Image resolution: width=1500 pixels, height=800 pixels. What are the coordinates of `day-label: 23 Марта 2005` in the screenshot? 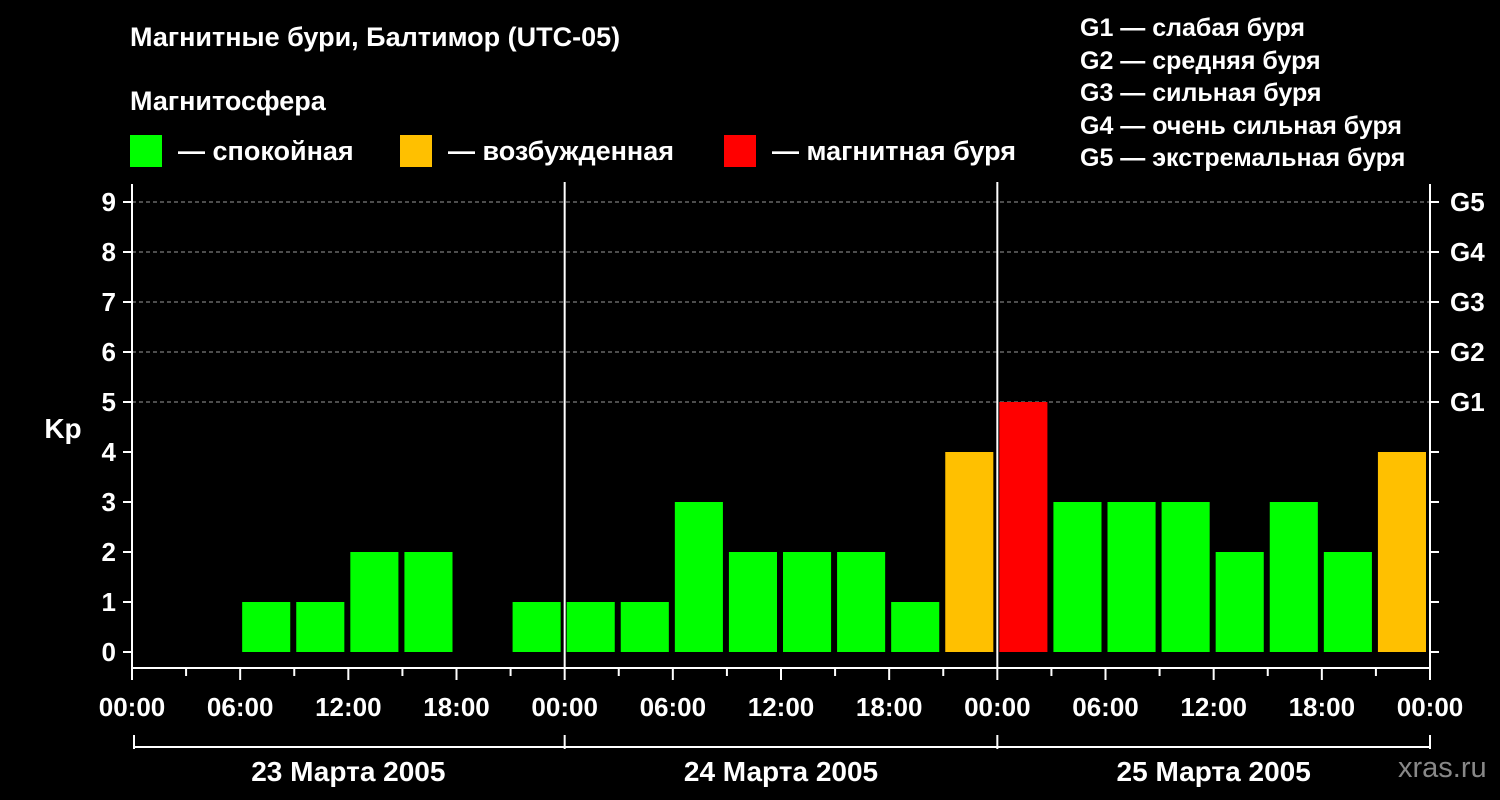 It's located at (348, 771).